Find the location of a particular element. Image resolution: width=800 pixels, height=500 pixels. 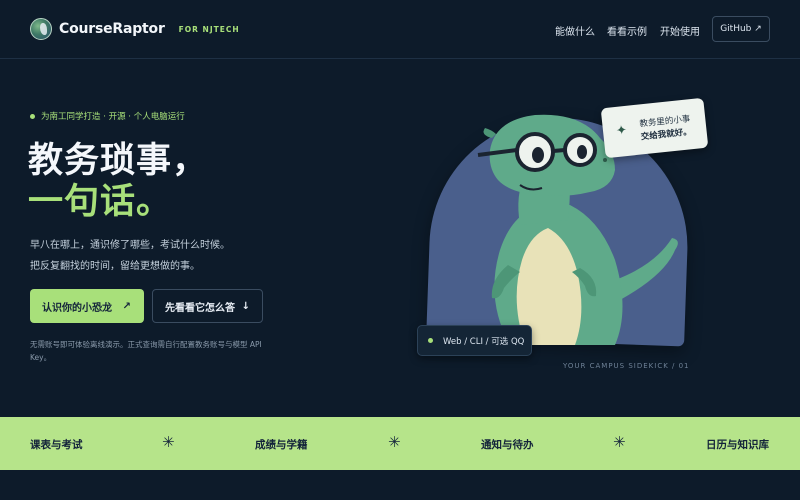

status-dot-icon is located at coordinates (430, 340).